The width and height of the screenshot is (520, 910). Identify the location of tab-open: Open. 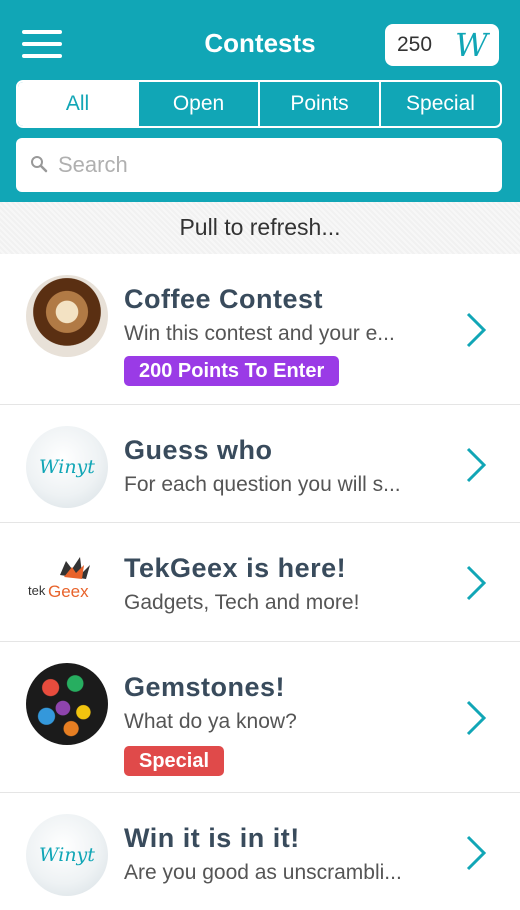
(197, 104).